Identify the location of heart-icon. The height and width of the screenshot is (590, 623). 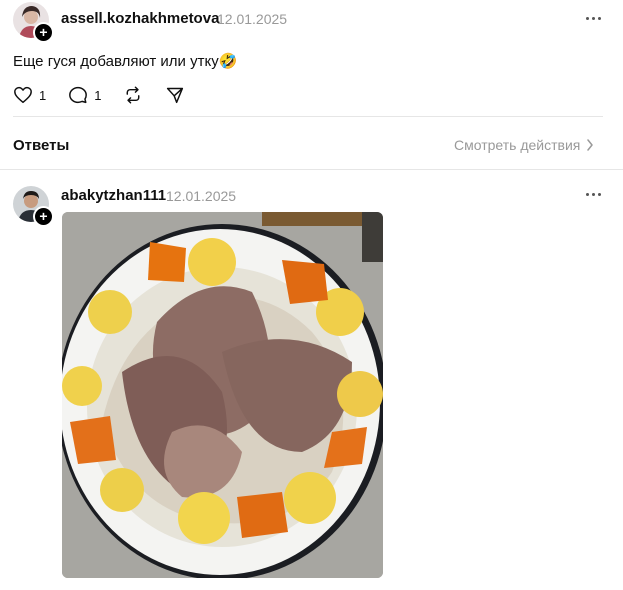
(23, 95).